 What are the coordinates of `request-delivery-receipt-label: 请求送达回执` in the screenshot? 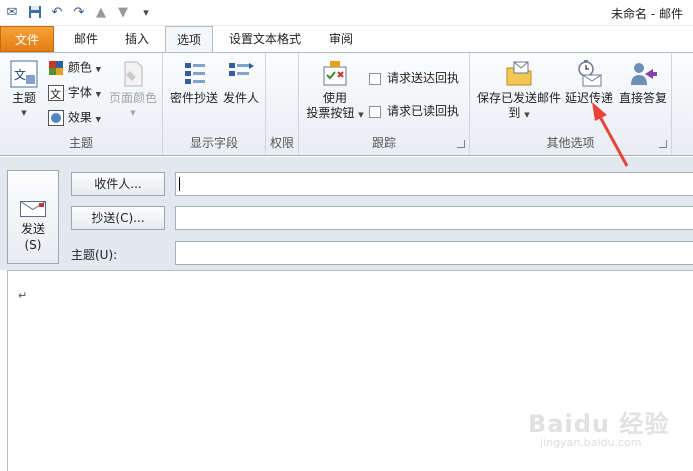 It's located at (423, 78).